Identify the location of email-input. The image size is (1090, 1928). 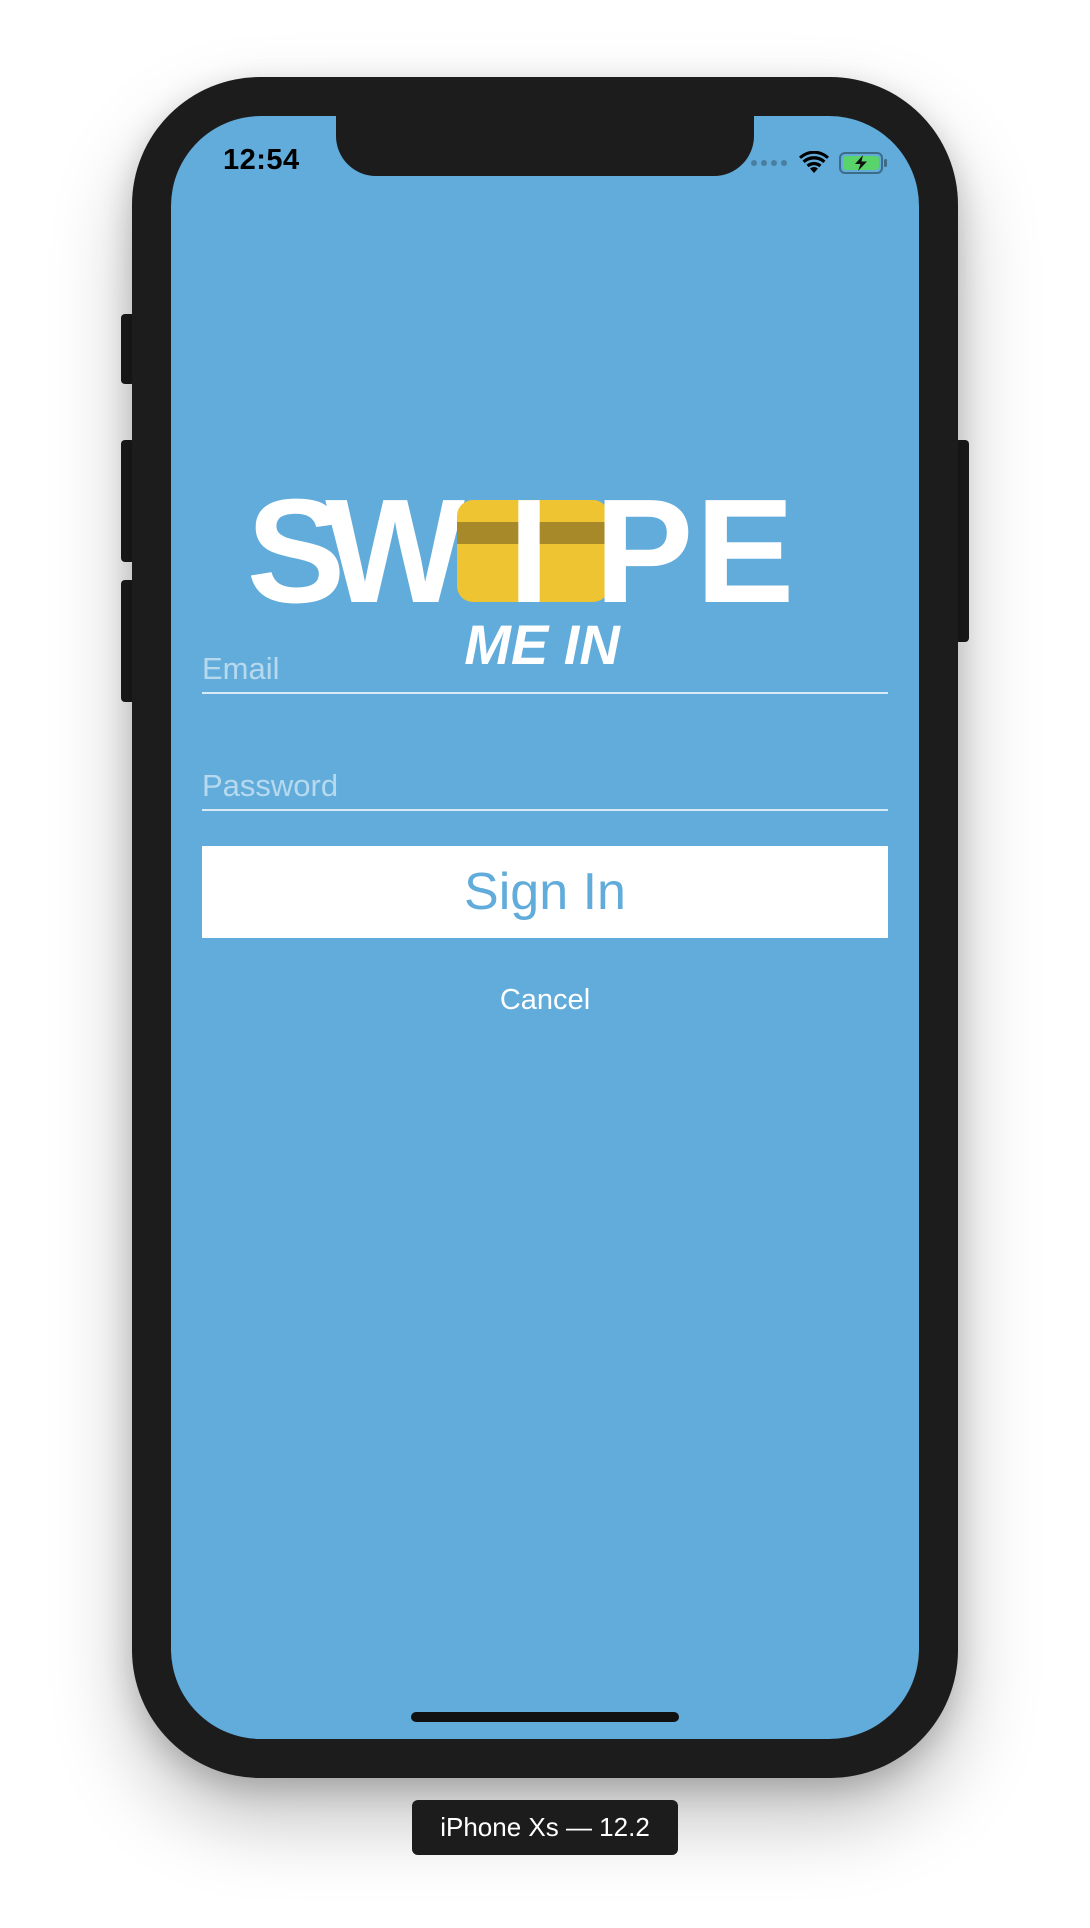
(545, 669).